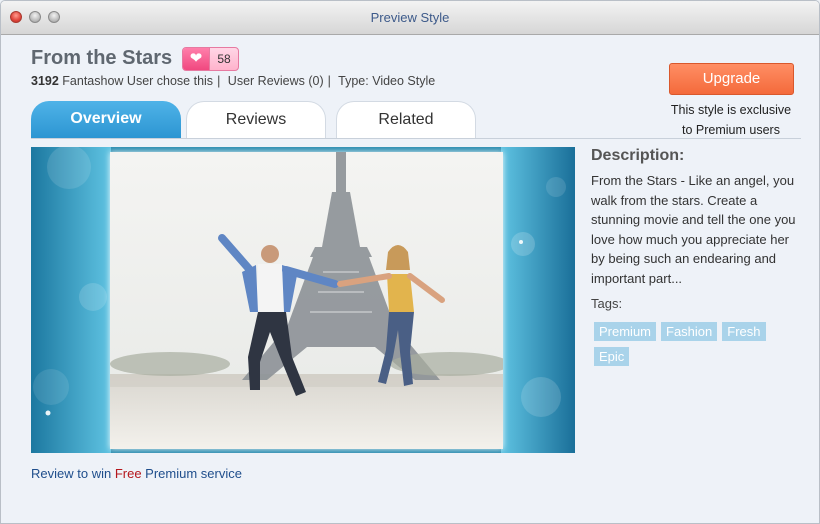  What do you see at coordinates (406, 119) in the screenshot?
I see `tab-related: Related` at bounding box center [406, 119].